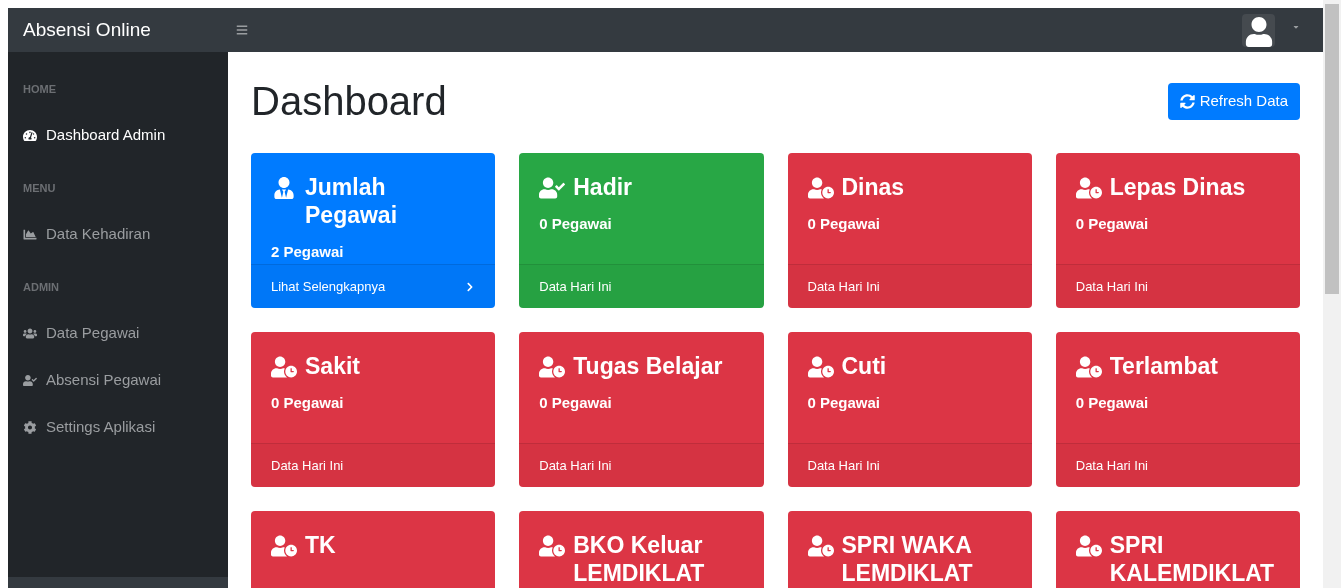 This screenshot has height=588, width=1341. Describe the element at coordinates (320, 545) in the screenshot. I see `card-title: TK` at that location.